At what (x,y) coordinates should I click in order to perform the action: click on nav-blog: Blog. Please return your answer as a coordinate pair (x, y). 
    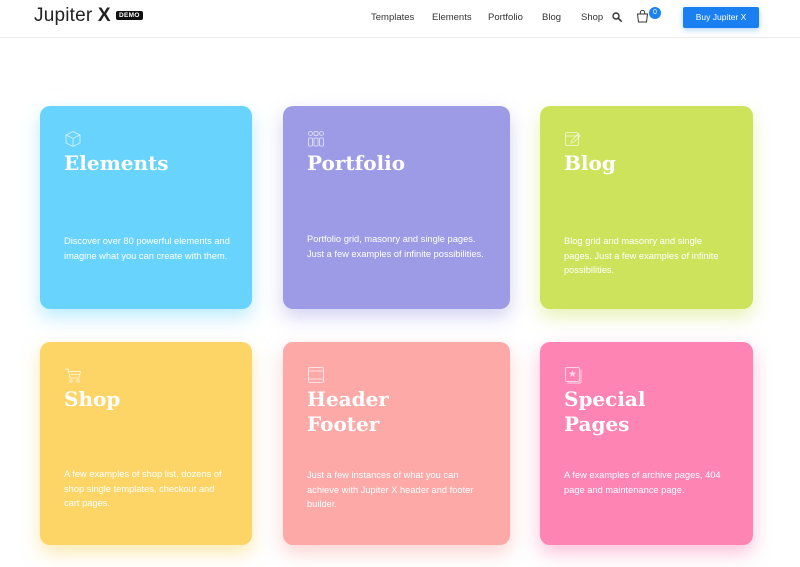
    Looking at the image, I should click on (551, 17).